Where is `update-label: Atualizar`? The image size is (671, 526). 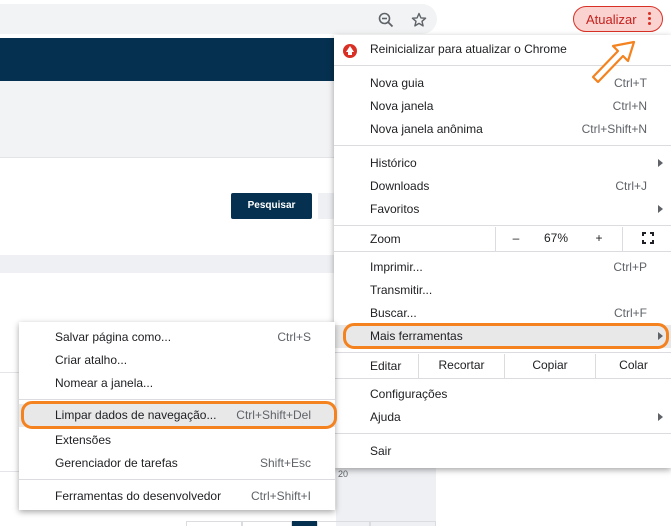
update-label: Atualizar is located at coordinates (611, 19).